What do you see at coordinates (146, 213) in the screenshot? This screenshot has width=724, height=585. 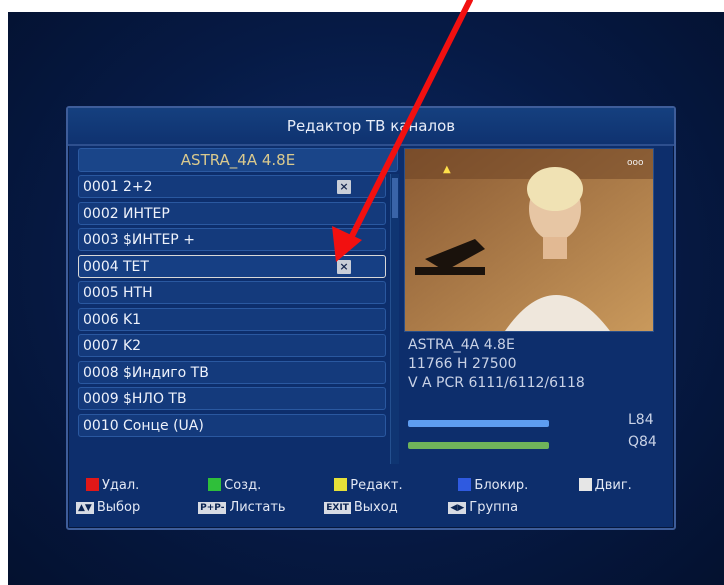 I see `channel-name: ИНТЕР` at bounding box center [146, 213].